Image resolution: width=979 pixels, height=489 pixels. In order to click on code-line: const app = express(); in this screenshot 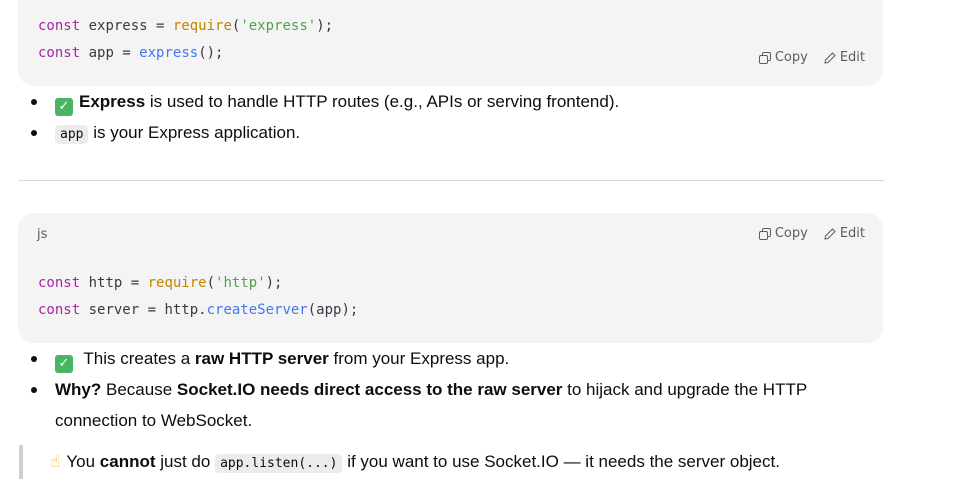, I will do `click(185, 53)`.